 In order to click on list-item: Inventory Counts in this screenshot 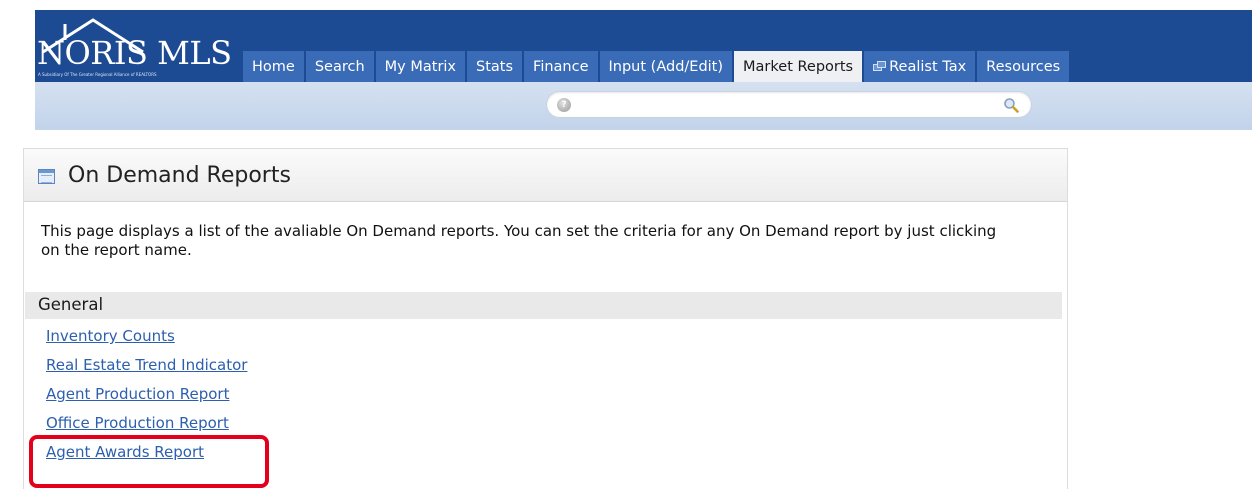, I will do `click(146, 339)`.